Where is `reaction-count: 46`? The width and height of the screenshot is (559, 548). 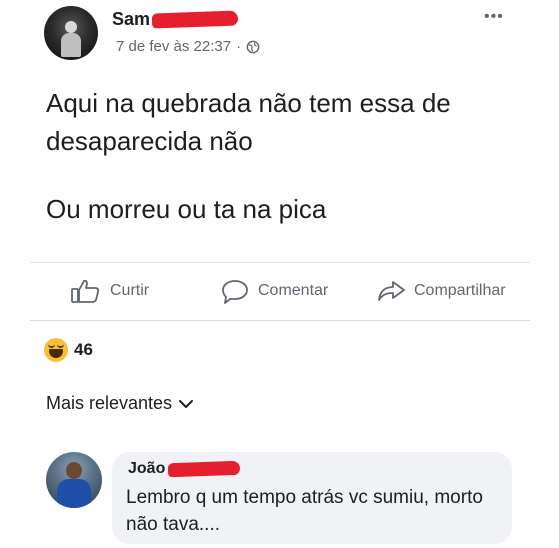
reaction-count: 46 is located at coordinates (83, 349).